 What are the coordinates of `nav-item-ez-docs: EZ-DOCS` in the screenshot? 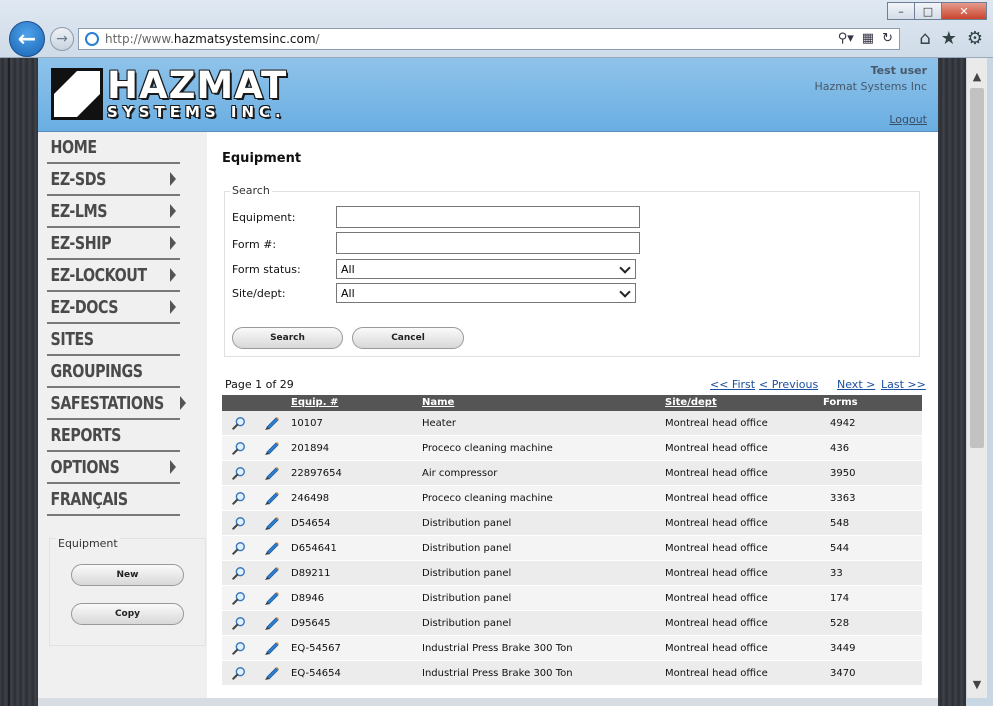 It's located at (113, 308).